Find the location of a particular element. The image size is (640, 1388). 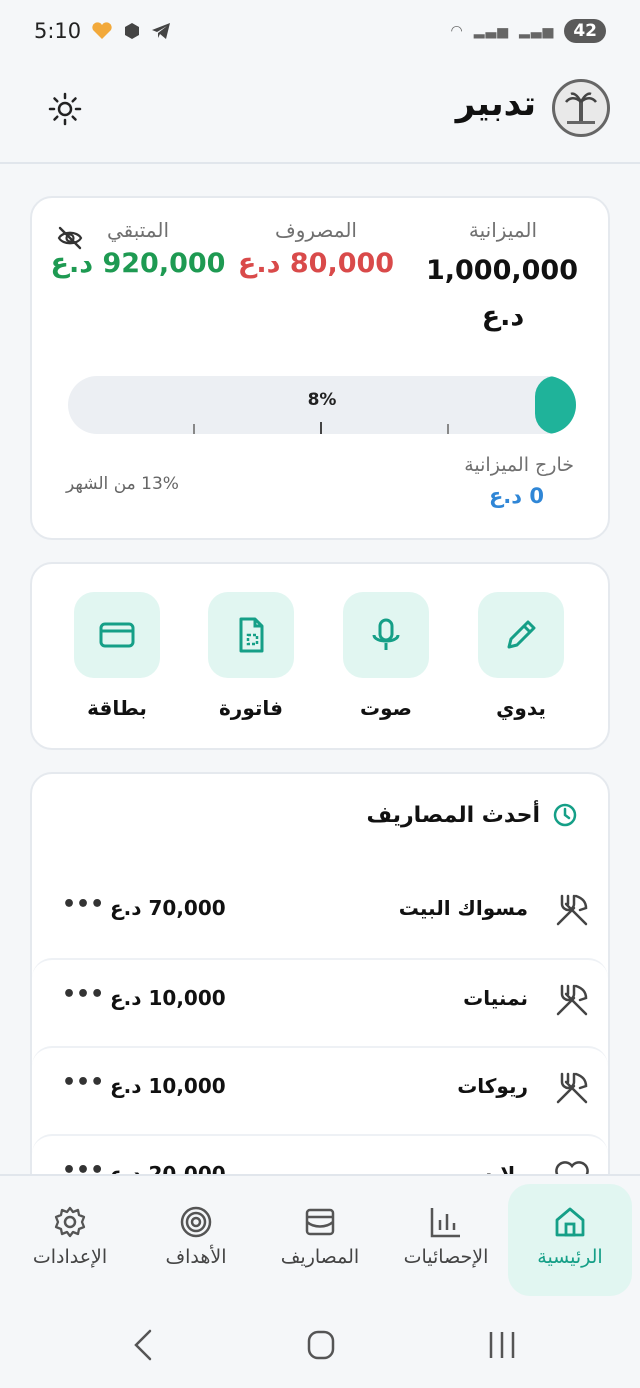

wifi-signal-icon: ◠ is located at coordinates (457, 31).